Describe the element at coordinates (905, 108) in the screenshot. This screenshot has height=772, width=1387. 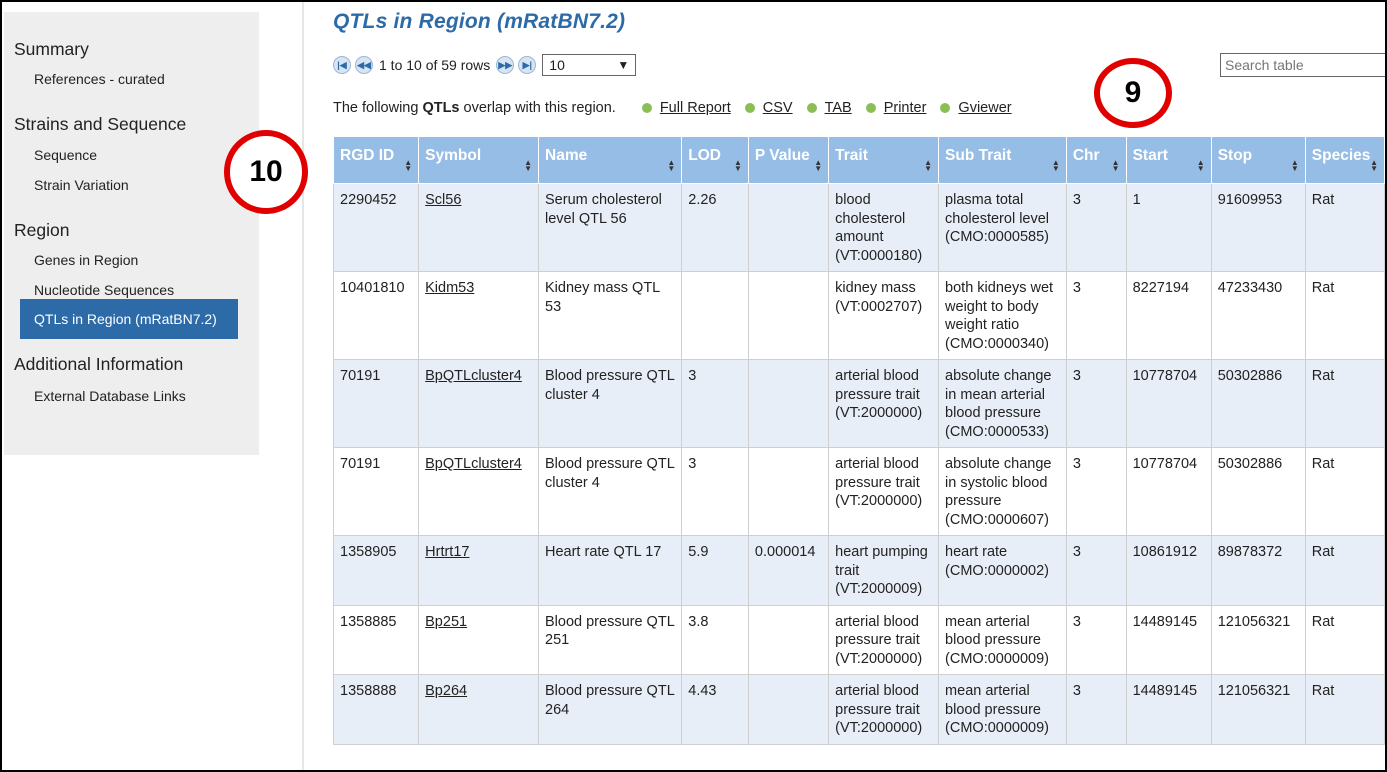
I see `printer-link: Printer` at that location.